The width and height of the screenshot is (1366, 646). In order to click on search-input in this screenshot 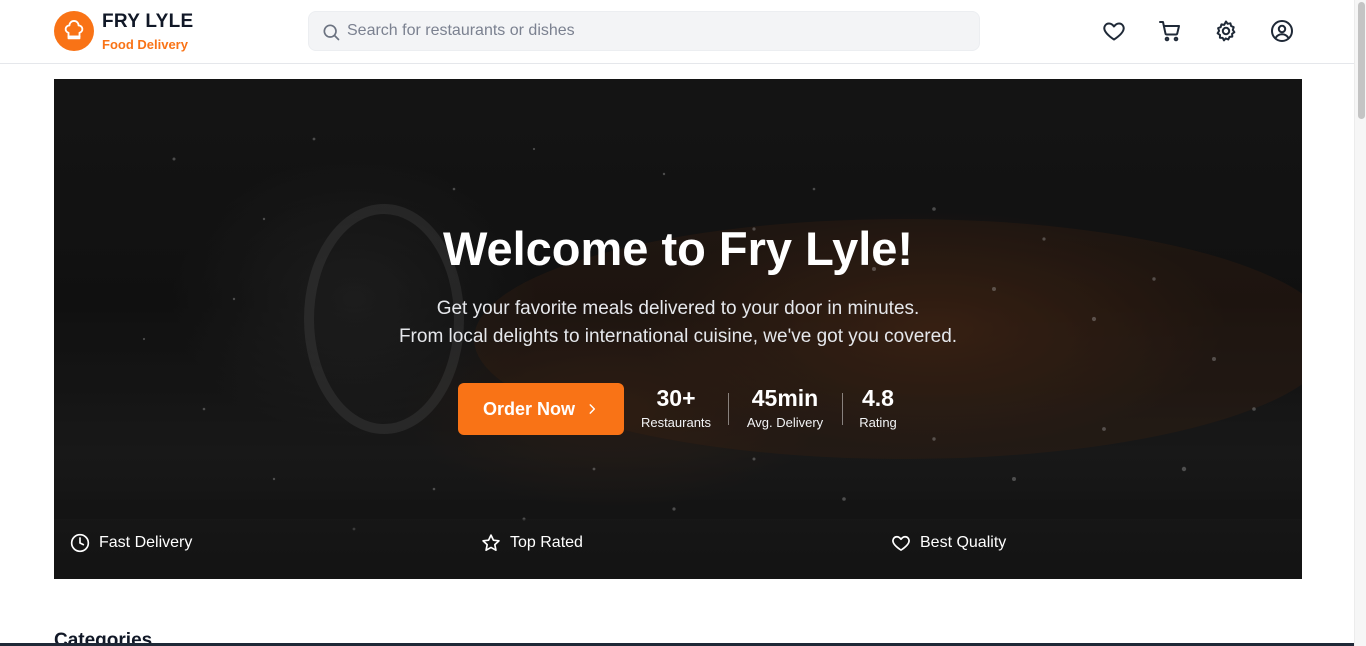, I will do `click(657, 31)`.